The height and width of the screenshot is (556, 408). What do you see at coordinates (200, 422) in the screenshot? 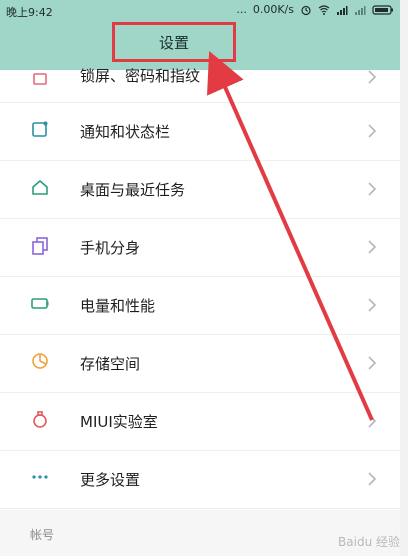
I see `list-item: MIUI实验室` at bounding box center [200, 422].